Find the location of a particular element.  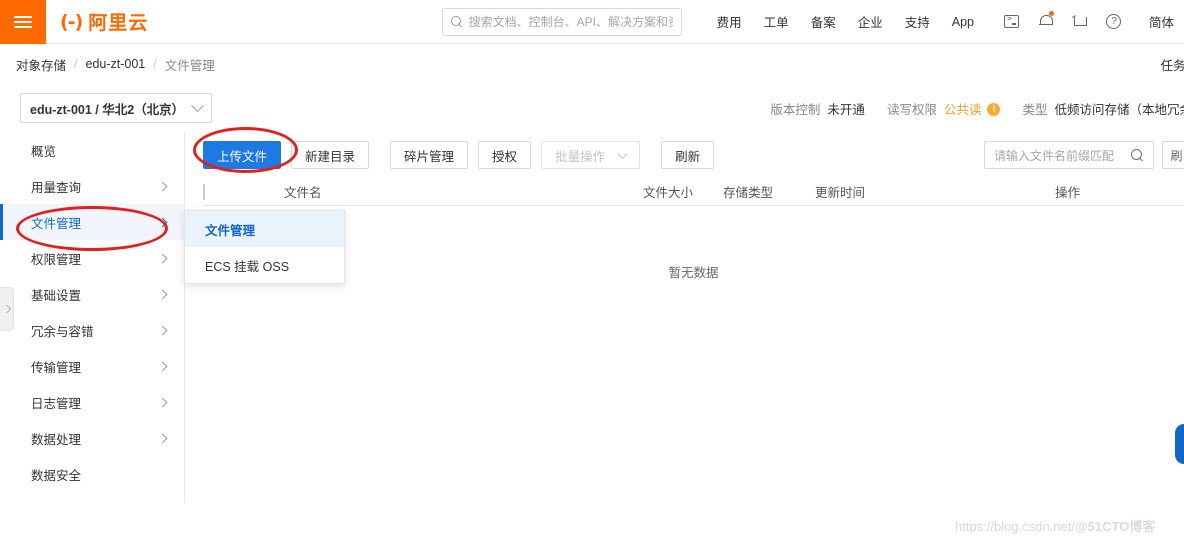

sidebar-item-overview: 概览 is located at coordinates (92, 150).